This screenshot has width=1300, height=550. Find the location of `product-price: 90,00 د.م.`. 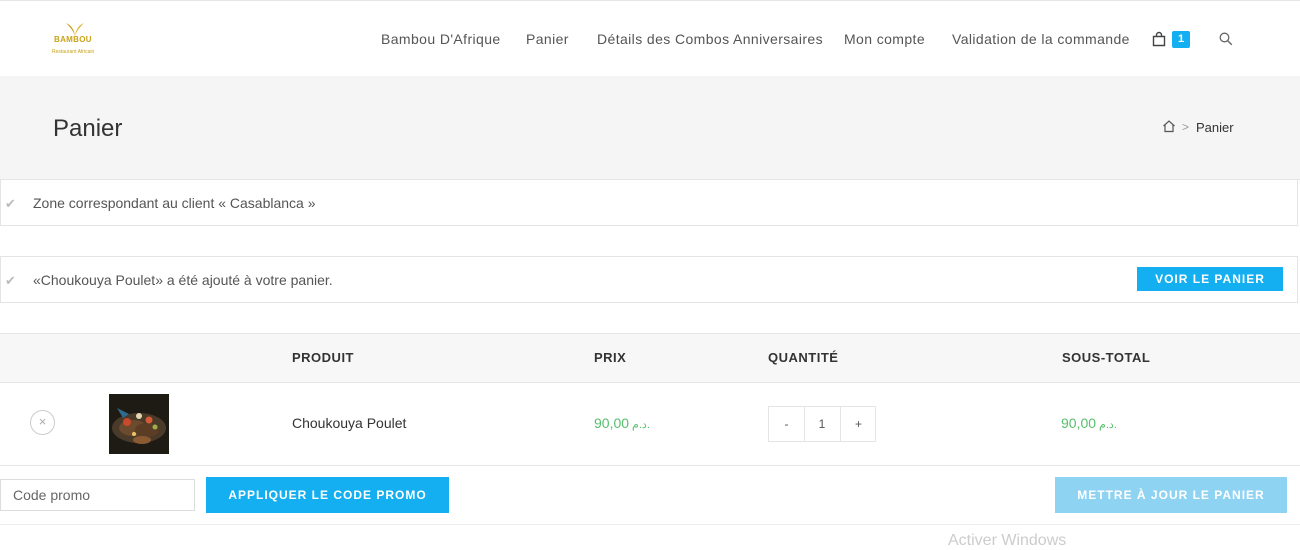

product-price: 90,00 د.م. is located at coordinates (622, 423).